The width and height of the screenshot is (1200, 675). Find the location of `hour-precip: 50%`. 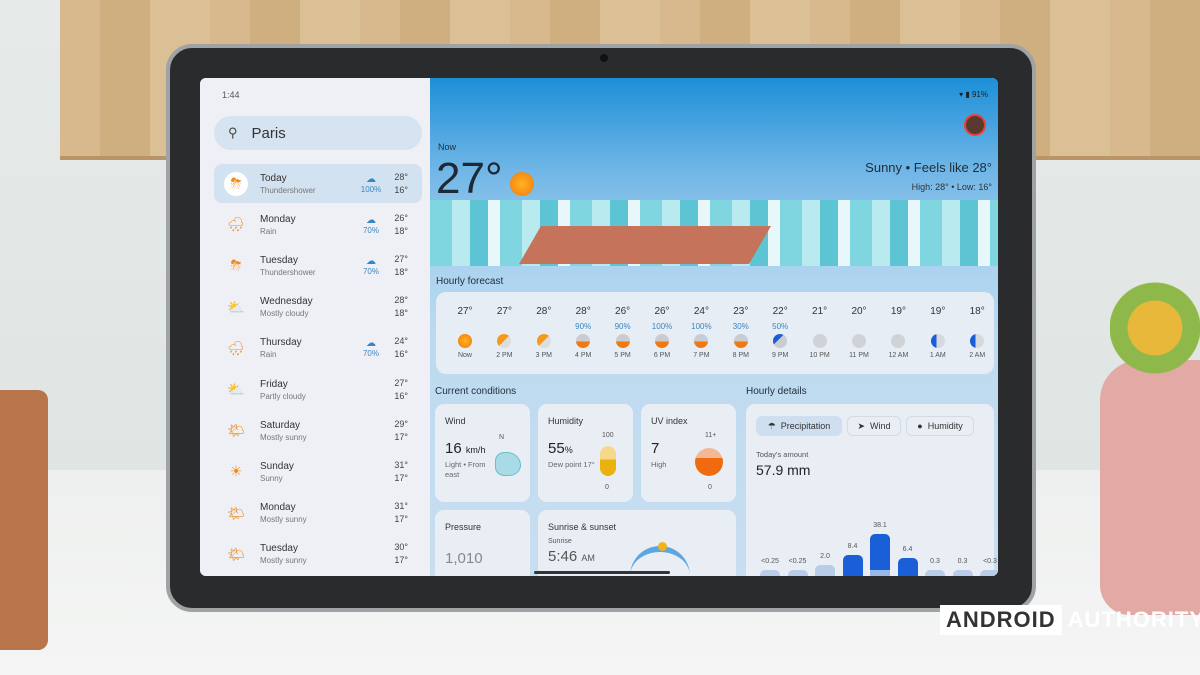

hour-precip: 50% is located at coordinates (780, 326).